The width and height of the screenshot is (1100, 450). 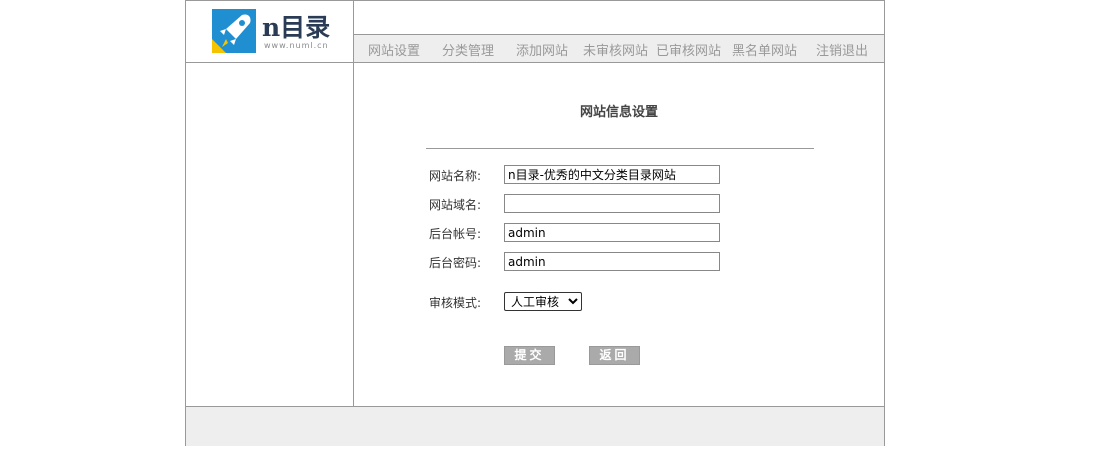 What do you see at coordinates (688, 49) in the screenshot?
I see `nav-item-approved-sites: 已审核网站` at bounding box center [688, 49].